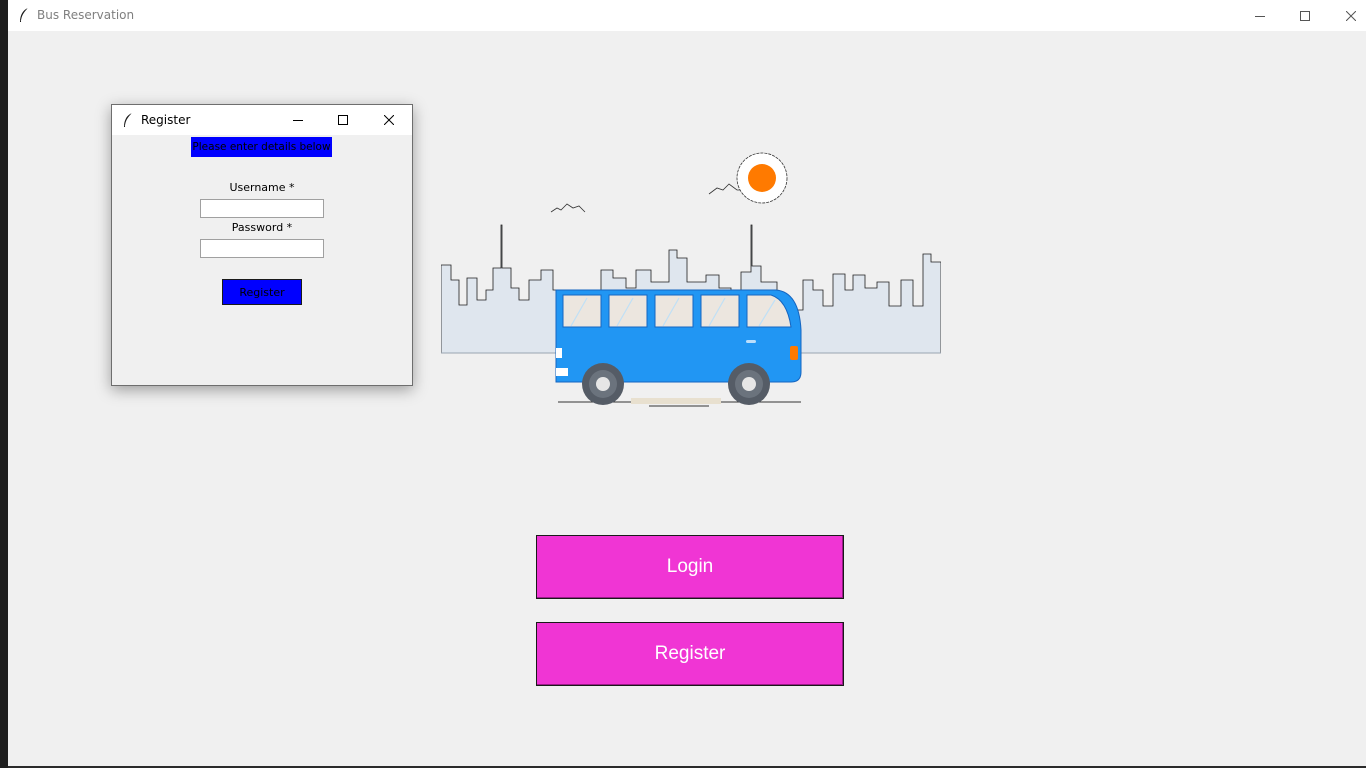  What do you see at coordinates (261, 147) in the screenshot?
I see `instruction-banner: Please enter details below` at bounding box center [261, 147].